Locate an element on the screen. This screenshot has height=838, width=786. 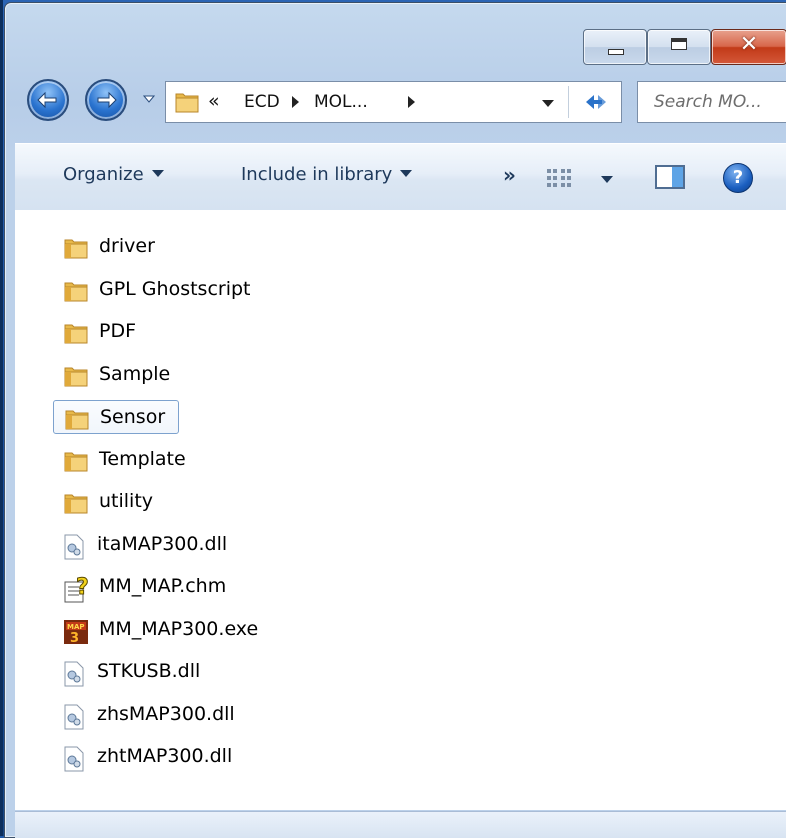
folder-item: utility is located at coordinates (203, 502).